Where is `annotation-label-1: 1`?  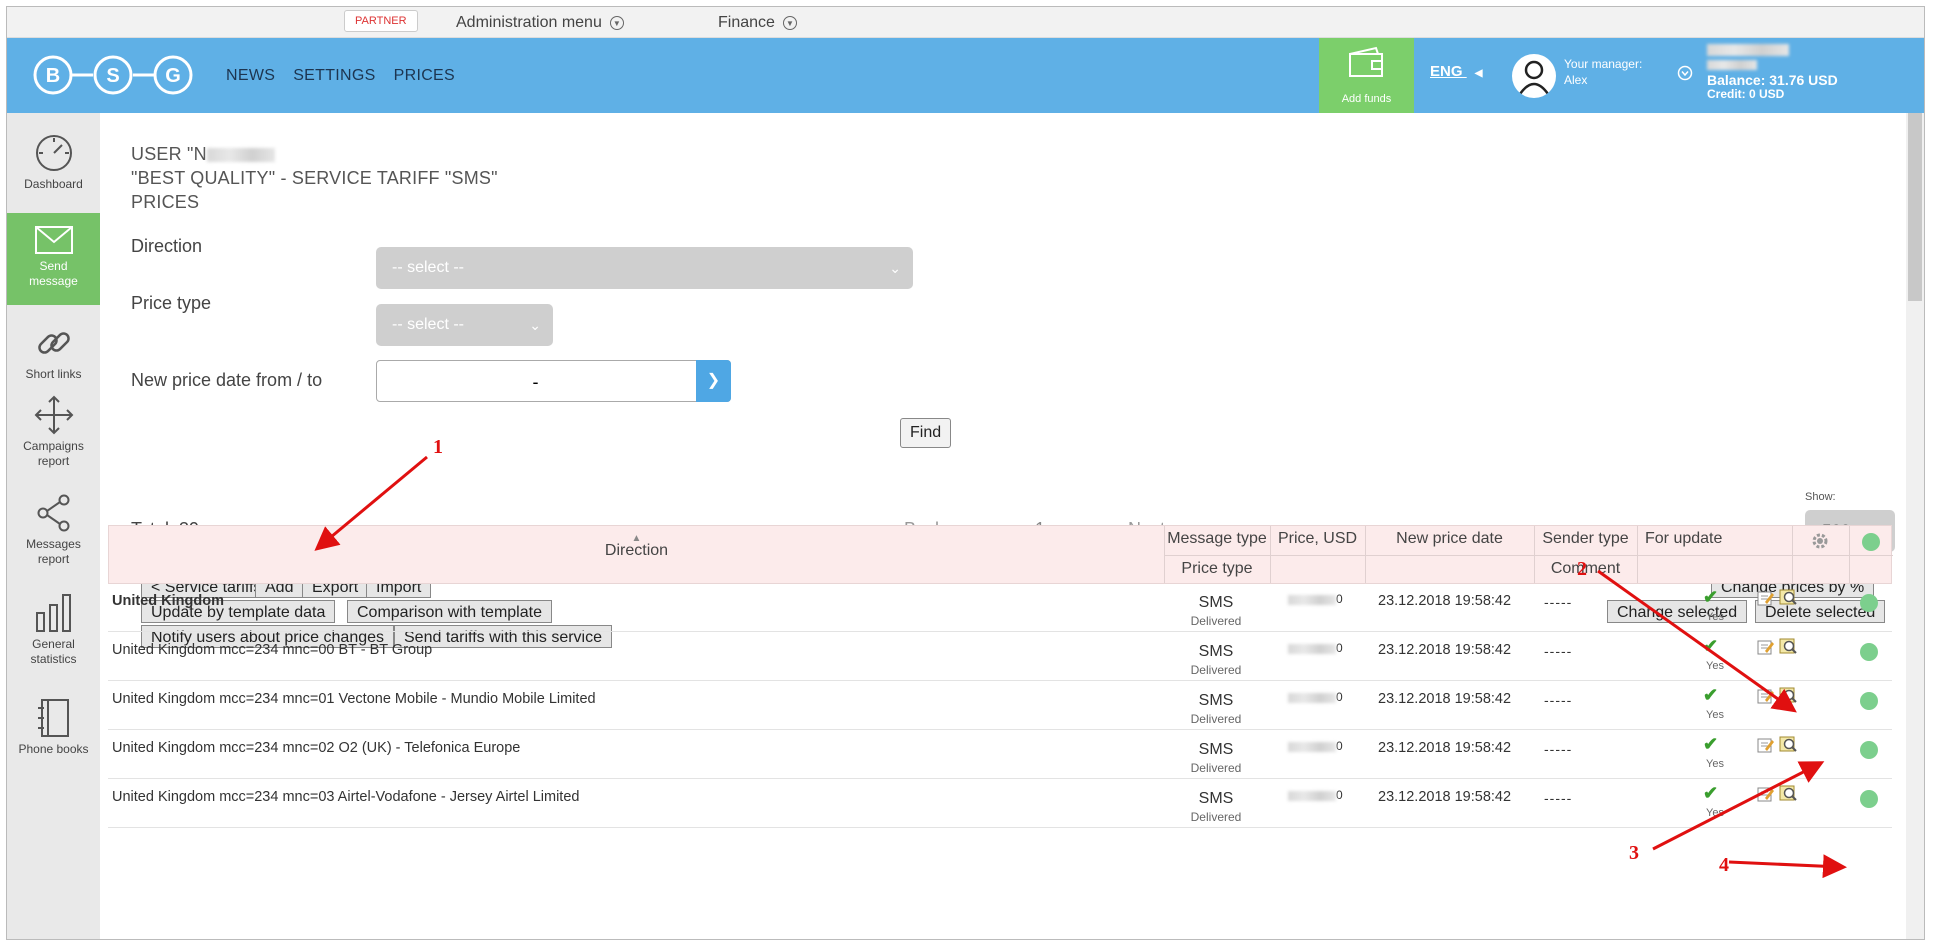
annotation-label-1: 1 is located at coordinates (438, 447).